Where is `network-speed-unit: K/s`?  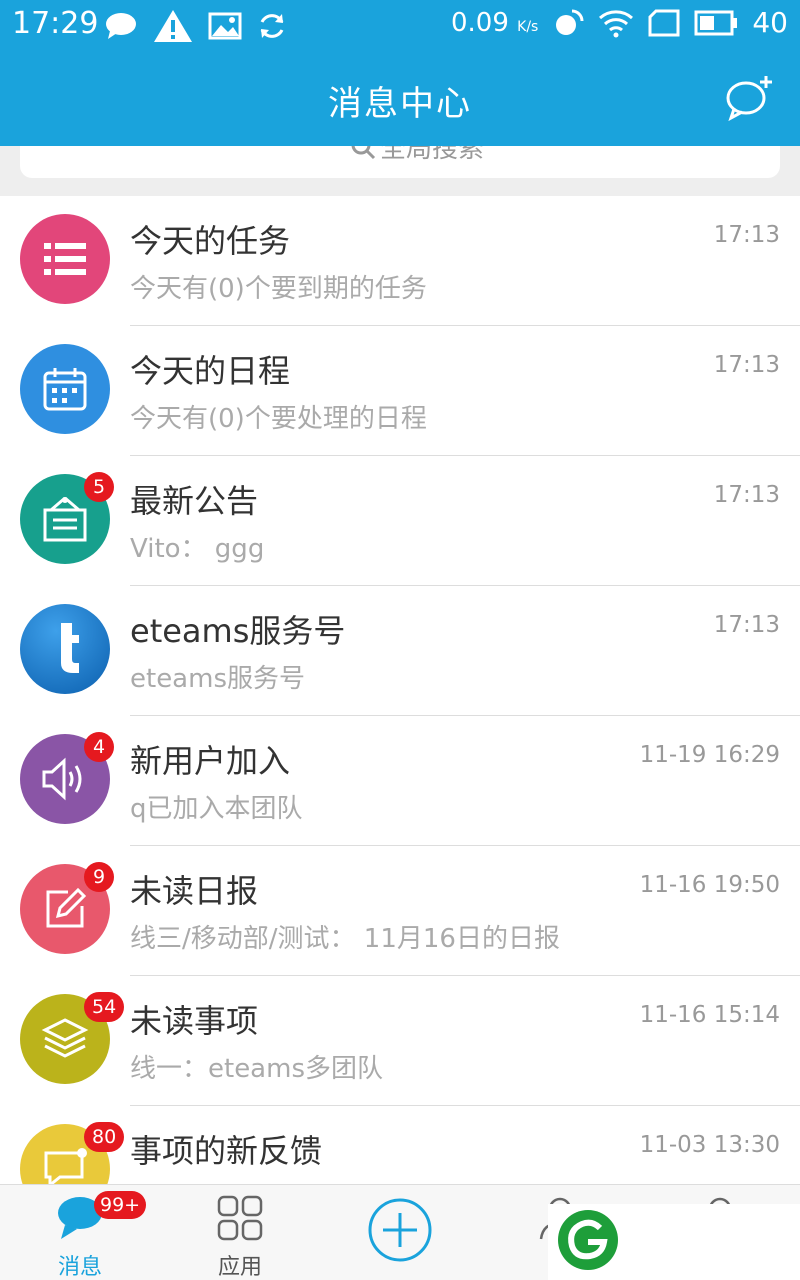 network-speed-unit: K/s is located at coordinates (528, 26).